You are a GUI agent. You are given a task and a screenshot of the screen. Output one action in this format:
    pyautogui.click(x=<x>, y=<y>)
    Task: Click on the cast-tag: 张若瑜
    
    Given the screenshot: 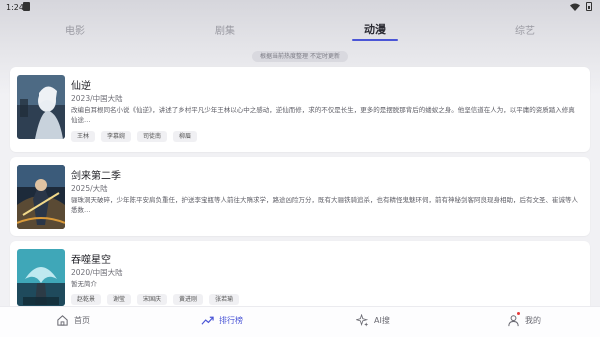 What is the action you would take?
    pyautogui.click(x=224, y=299)
    